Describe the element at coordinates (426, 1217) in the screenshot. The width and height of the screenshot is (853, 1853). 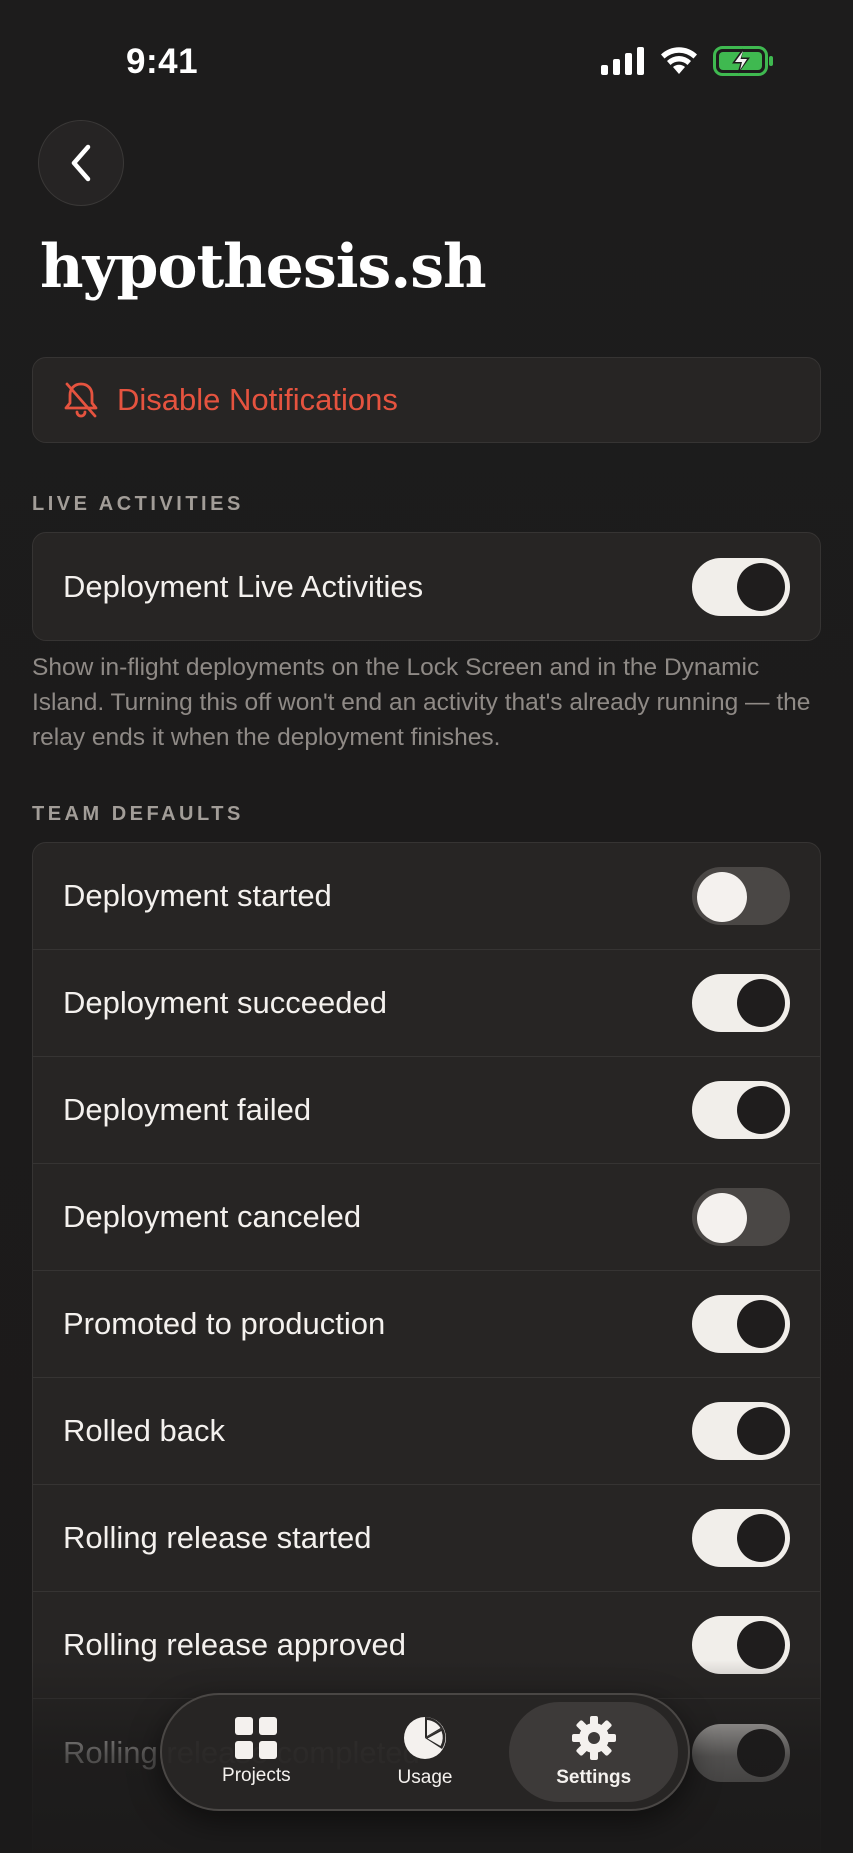
I see `settings-row-deployment-canceled: Deployment canceled` at that location.